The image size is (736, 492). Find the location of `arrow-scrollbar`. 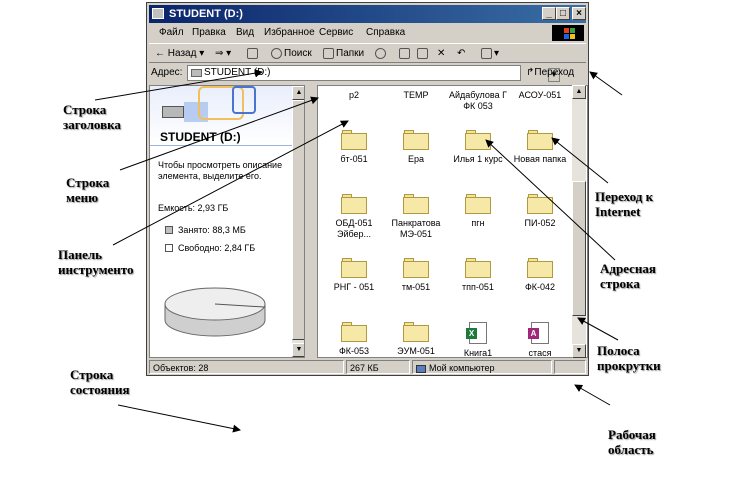

arrow-scrollbar is located at coordinates (598, 329).